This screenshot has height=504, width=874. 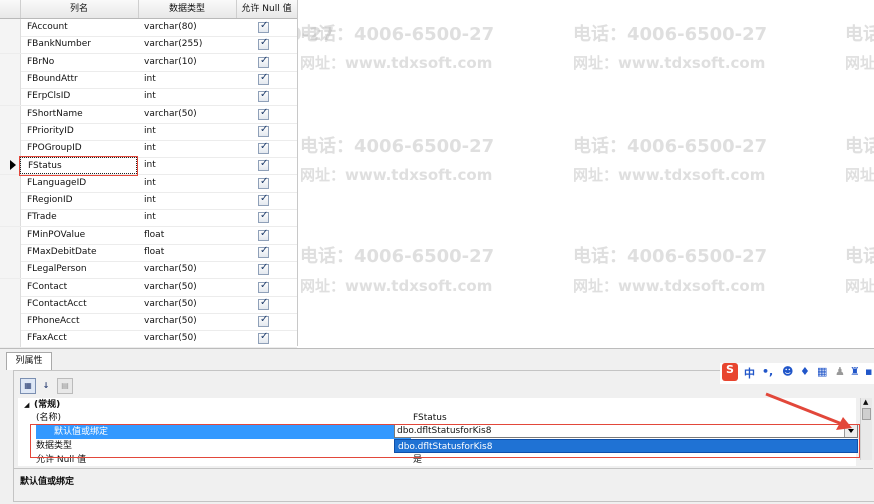 I want to click on table-row: FMaxDebitDate float ✓, so click(x=148, y=252).